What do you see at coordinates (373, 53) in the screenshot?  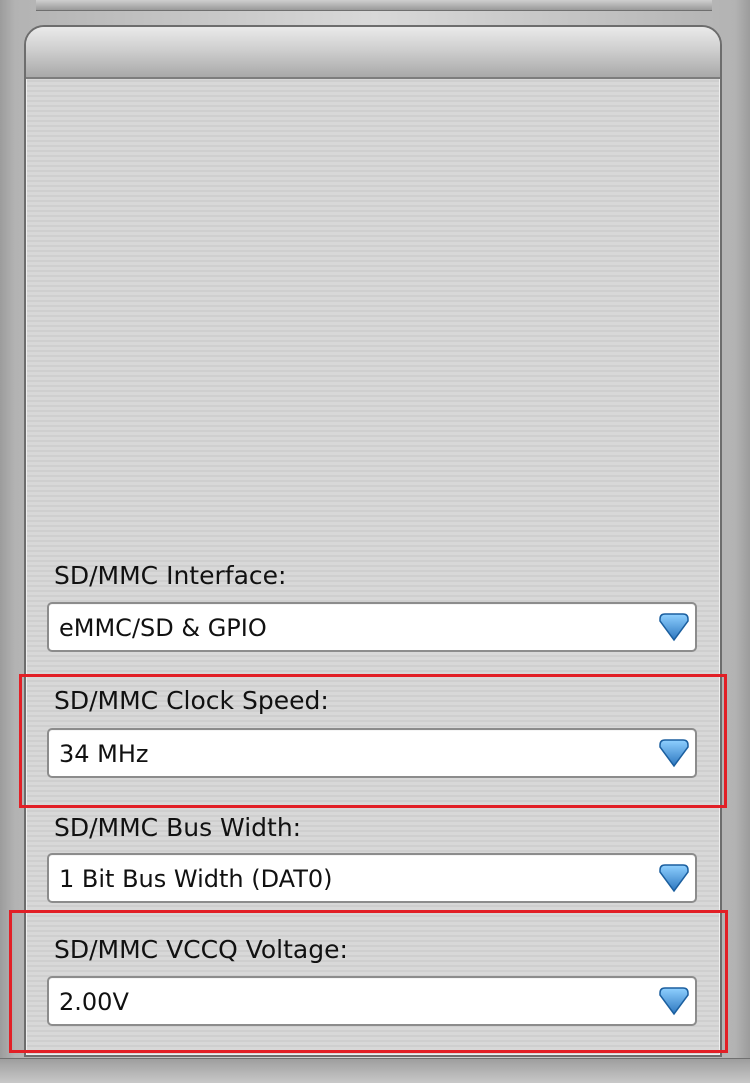 I see `panel-header` at bounding box center [373, 53].